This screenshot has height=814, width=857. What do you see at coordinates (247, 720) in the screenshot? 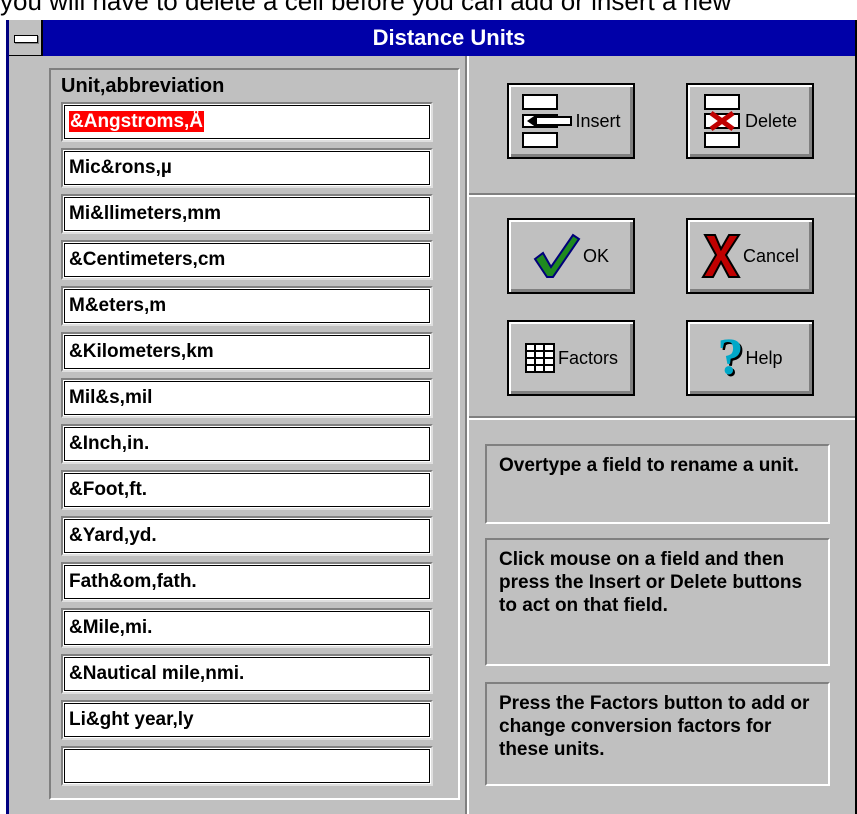
I see `unit-field: Li&ght year,ly` at bounding box center [247, 720].